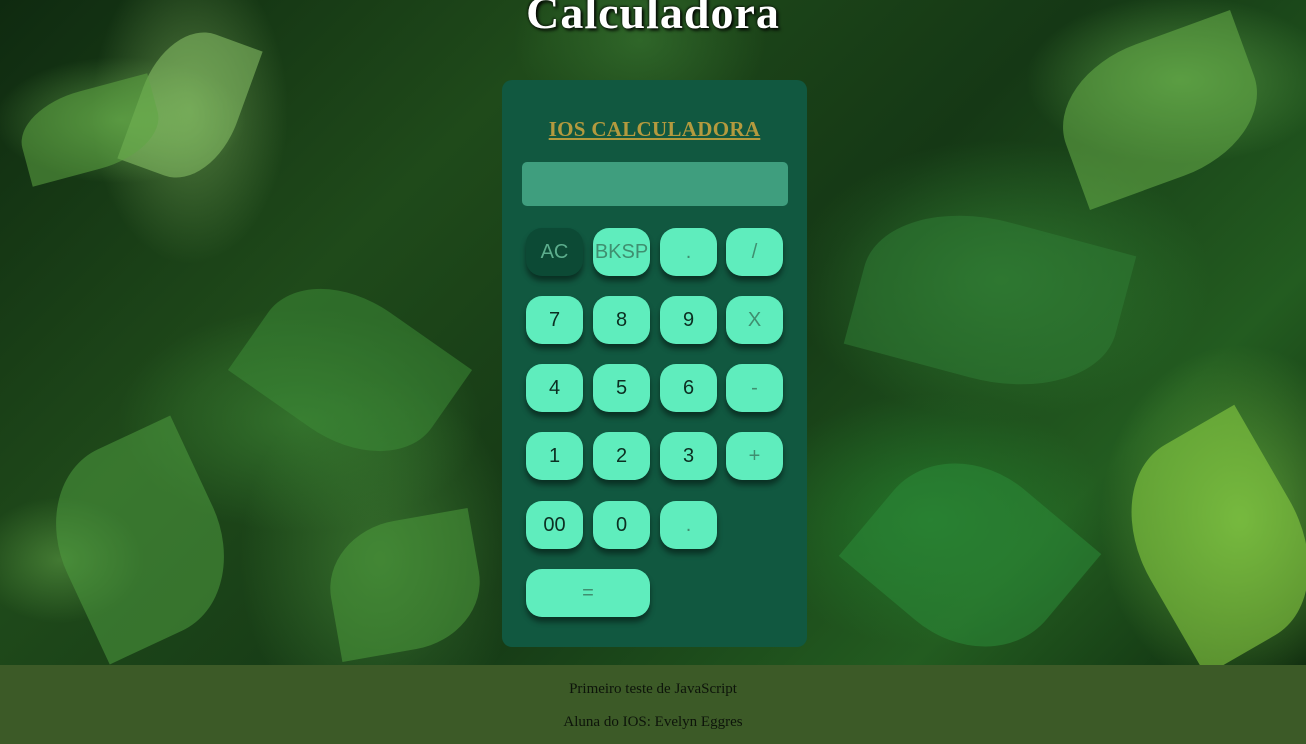 Image resolution: width=1306 pixels, height=744 pixels. I want to click on multiply-button: X, so click(754, 320).